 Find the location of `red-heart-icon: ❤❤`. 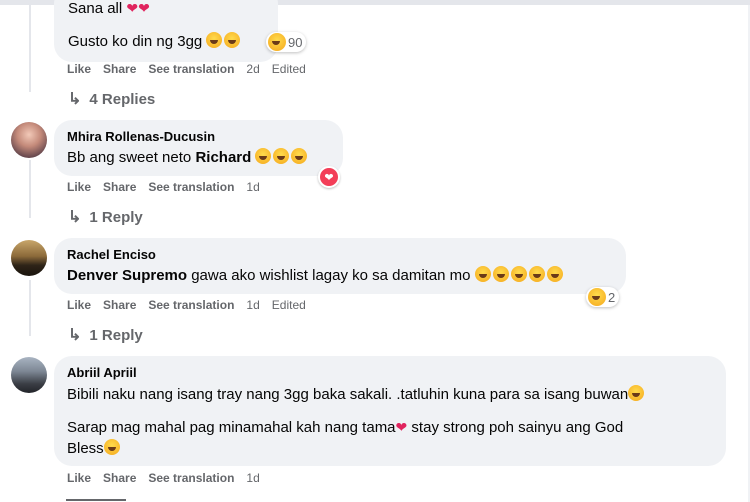

red-heart-icon: ❤❤ is located at coordinates (138, 8).